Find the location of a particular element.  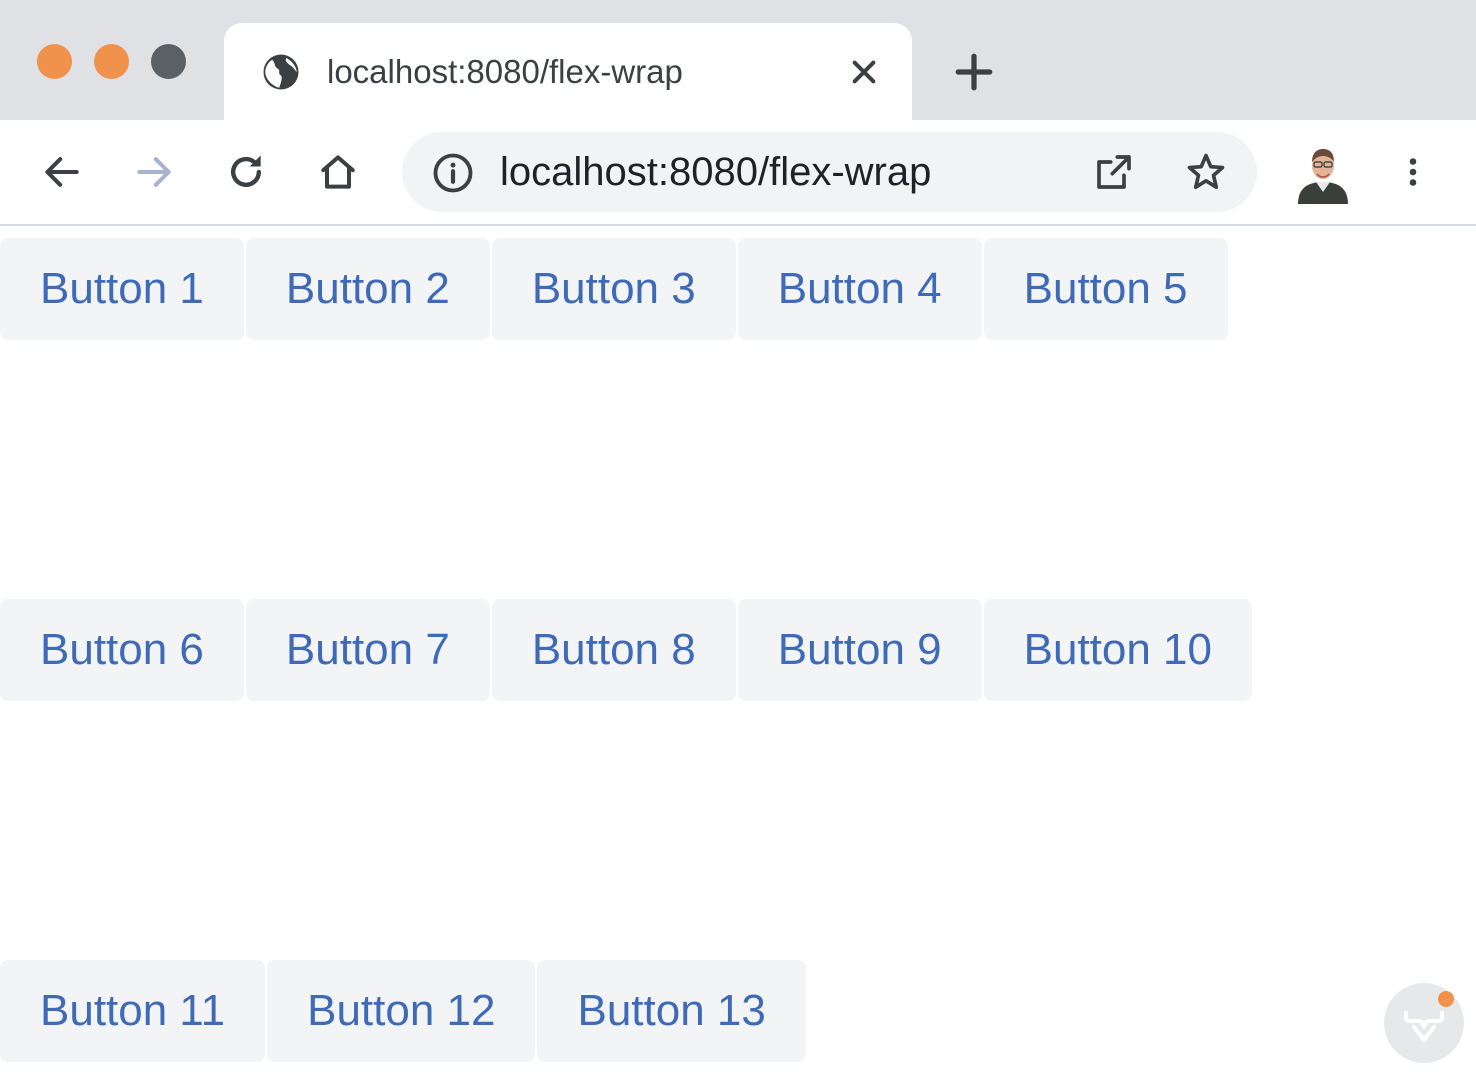

address-bar: localhost:8080/flex-wrap is located at coordinates (829, 172).